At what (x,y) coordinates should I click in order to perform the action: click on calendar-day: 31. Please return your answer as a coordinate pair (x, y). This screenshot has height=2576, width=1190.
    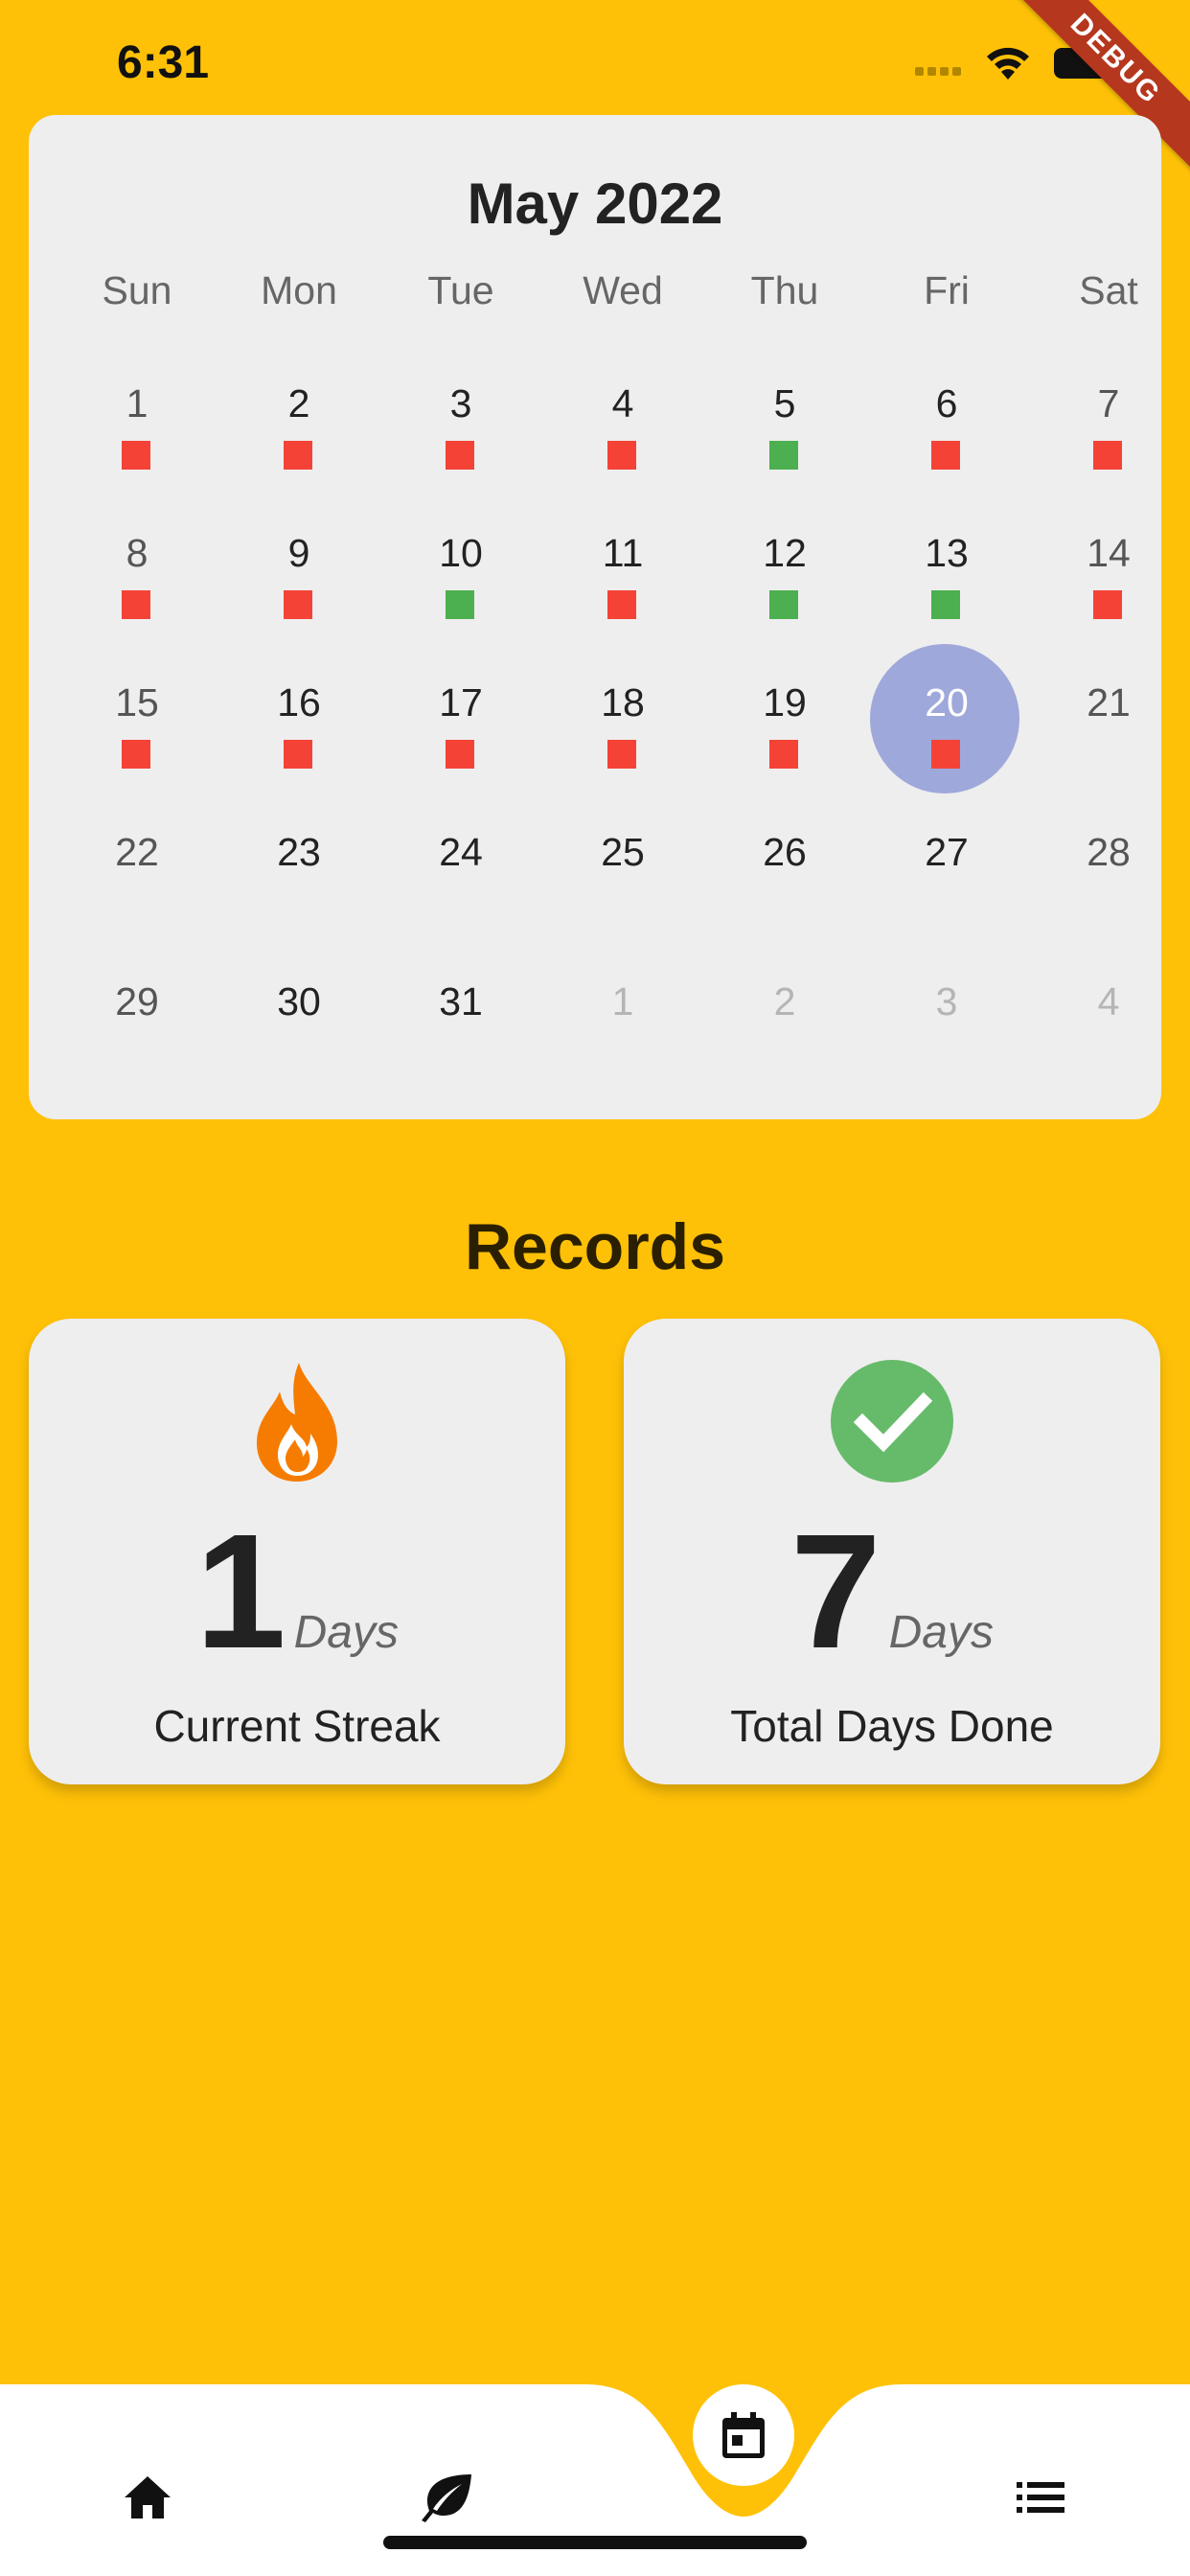
    Looking at the image, I should click on (460, 1025).